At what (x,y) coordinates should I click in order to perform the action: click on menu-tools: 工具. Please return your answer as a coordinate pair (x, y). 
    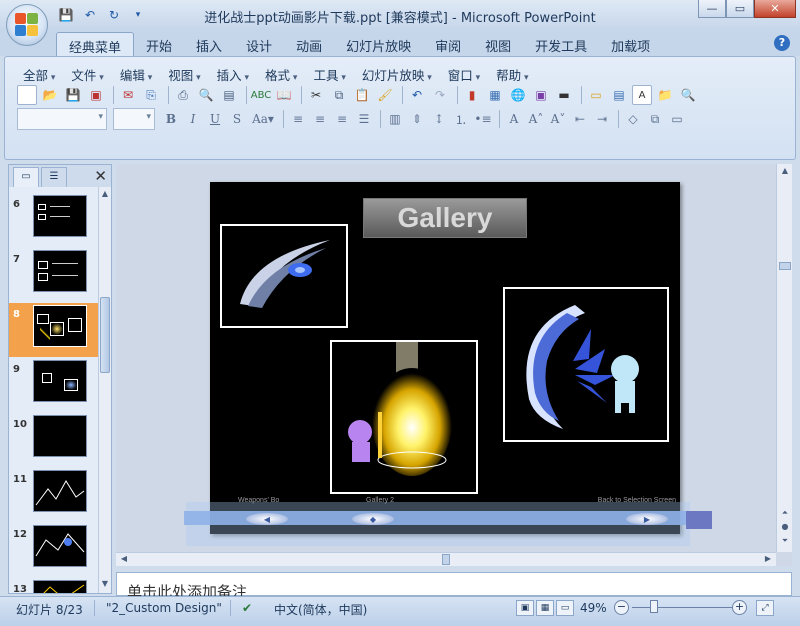
    Looking at the image, I should click on (329, 74).